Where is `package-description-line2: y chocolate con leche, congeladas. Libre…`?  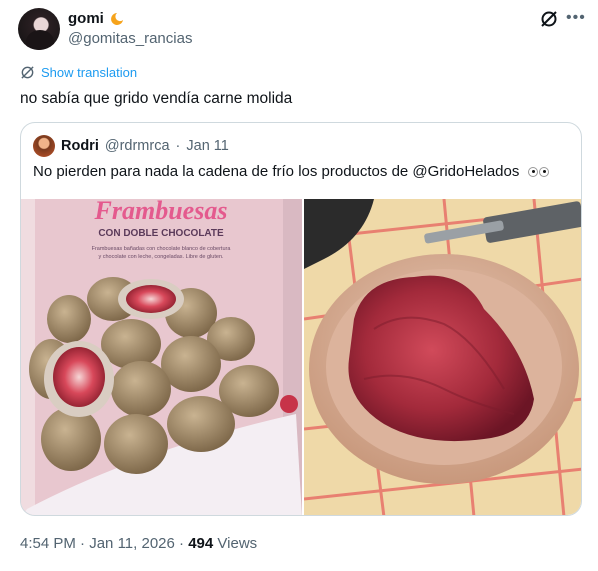
package-description-line2: y chocolate con leche, congeladas. Libre… is located at coordinates (161, 257).